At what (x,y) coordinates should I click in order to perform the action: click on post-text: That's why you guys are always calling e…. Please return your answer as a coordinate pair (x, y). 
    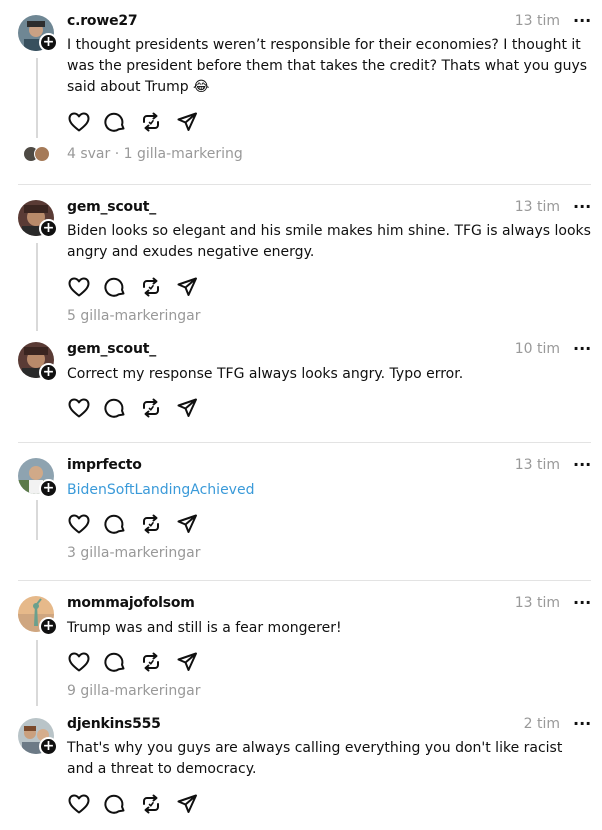
    Looking at the image, I should click on (315, 758).